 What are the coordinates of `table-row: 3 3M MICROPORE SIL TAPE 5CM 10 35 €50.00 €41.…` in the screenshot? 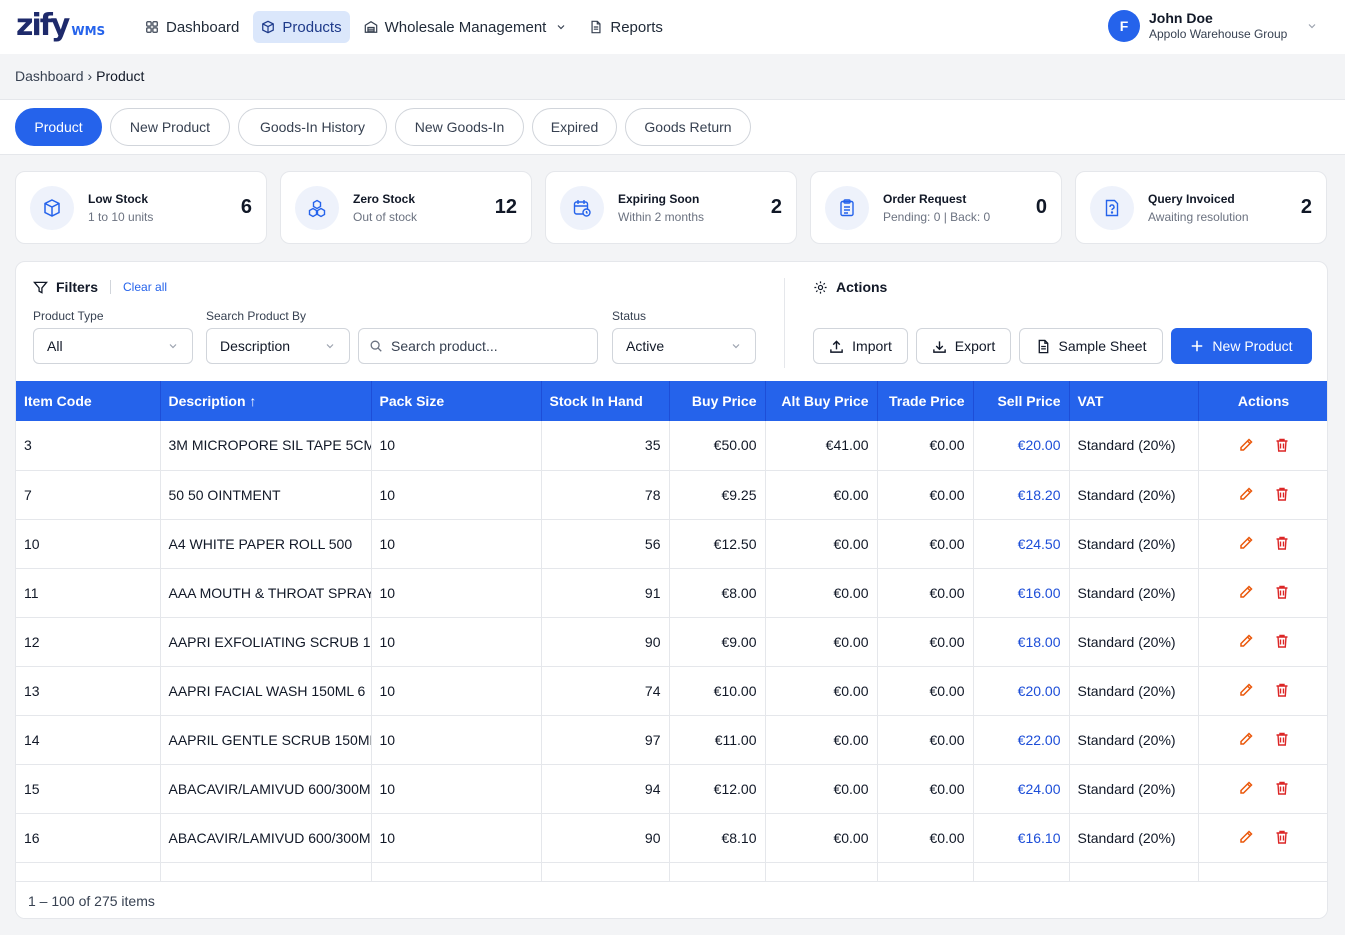 It's located at (671, 446).